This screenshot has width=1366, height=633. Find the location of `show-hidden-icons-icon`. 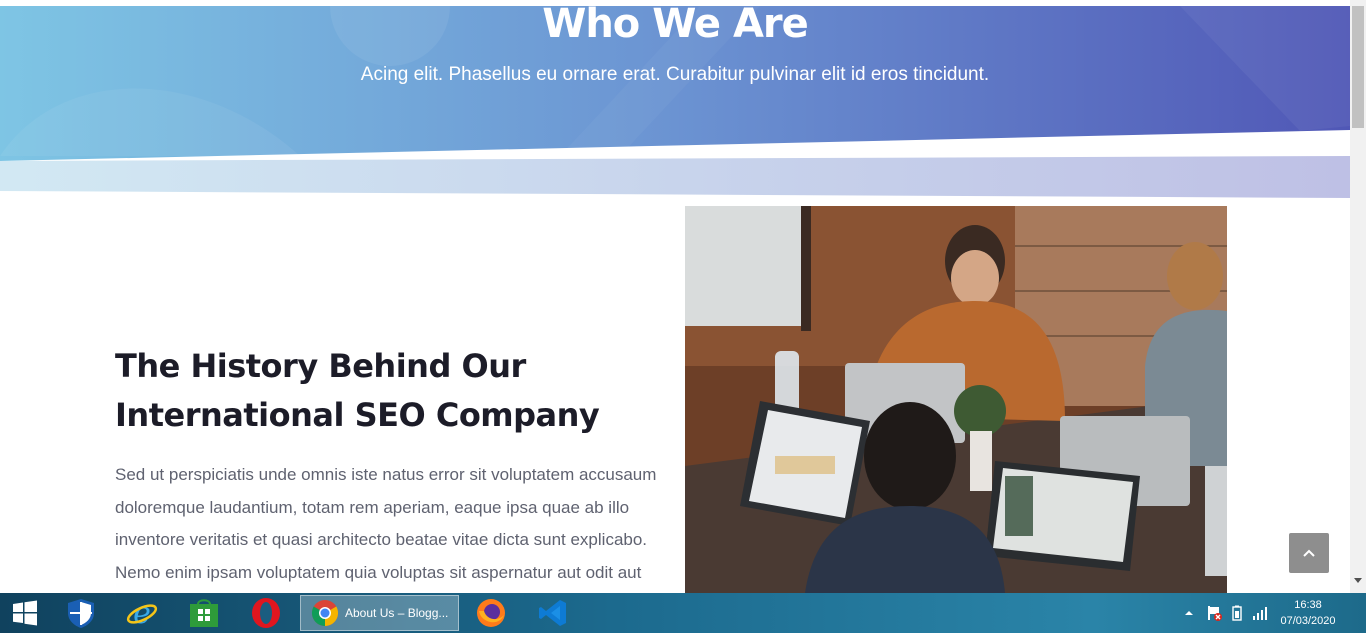

show-hidden-icons-icon is located at coordinates (1189, 613).